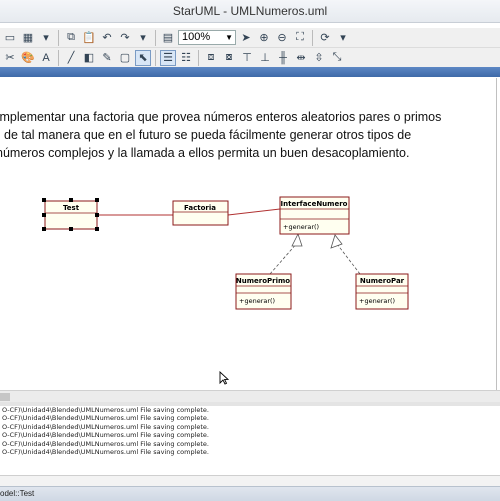 This screenshot has height=501, width=500. Describe the element at coordinates (211, 58) in the screenshot. I see `order-front-icon: ⧈` at that location.